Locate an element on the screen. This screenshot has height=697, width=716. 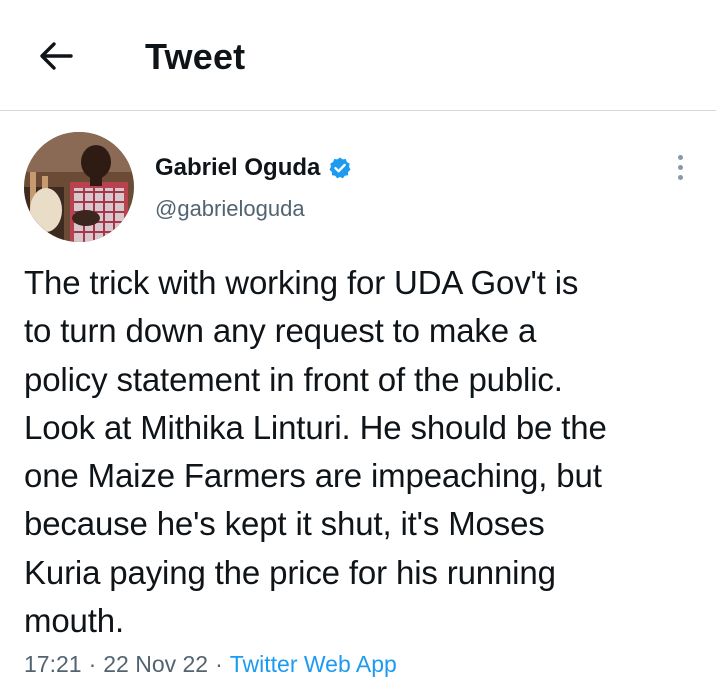
tweet-date: 22 Nov 22 is located at coordinates (155, 664).